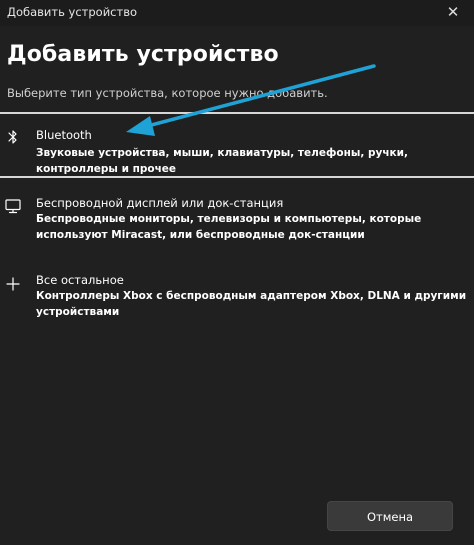  Describe the element at coordinates (13, 206) in the screenshot. I see `monitor-icon` at that location.